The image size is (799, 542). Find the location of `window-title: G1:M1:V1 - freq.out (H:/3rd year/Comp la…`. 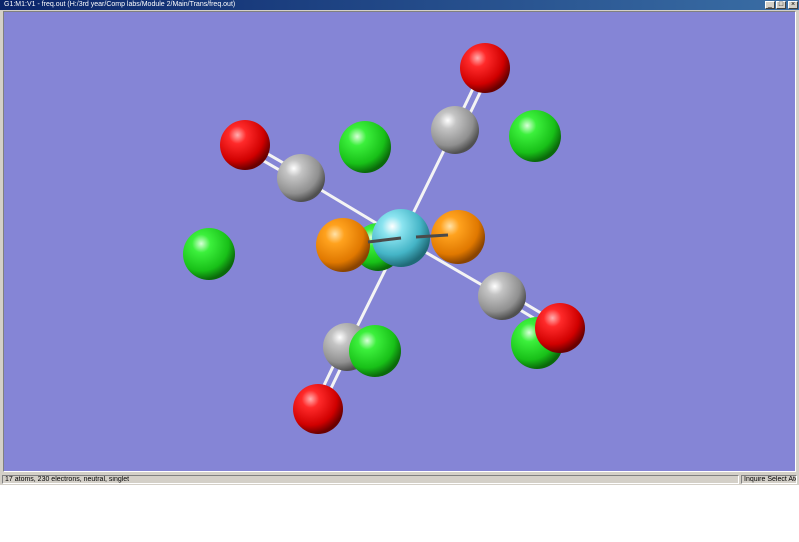

window-title: G1:M1:V1 - freq.out (H:/3rd year/Comp la… is located at coordinates (120, 4).